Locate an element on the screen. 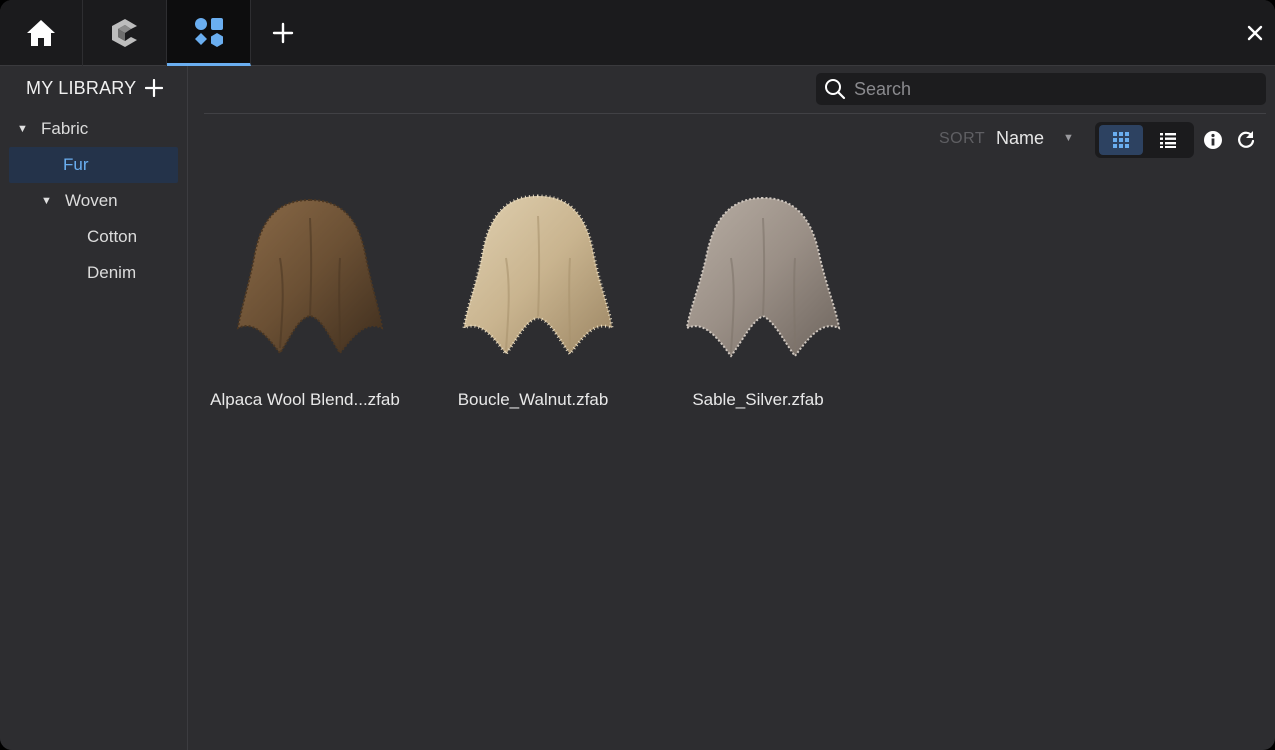 The width and height of the screenshot is (1275, 750). search-box is located at coordinates (1041, 89).